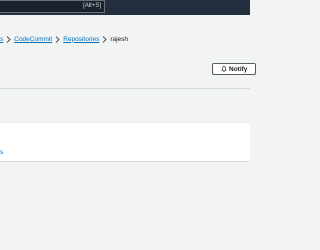 The width and height of the screenshot is (320, 250). Describe the element at coordinates (238, 69) in the screenshot. I see `notify-button-label: Notify` at that location.